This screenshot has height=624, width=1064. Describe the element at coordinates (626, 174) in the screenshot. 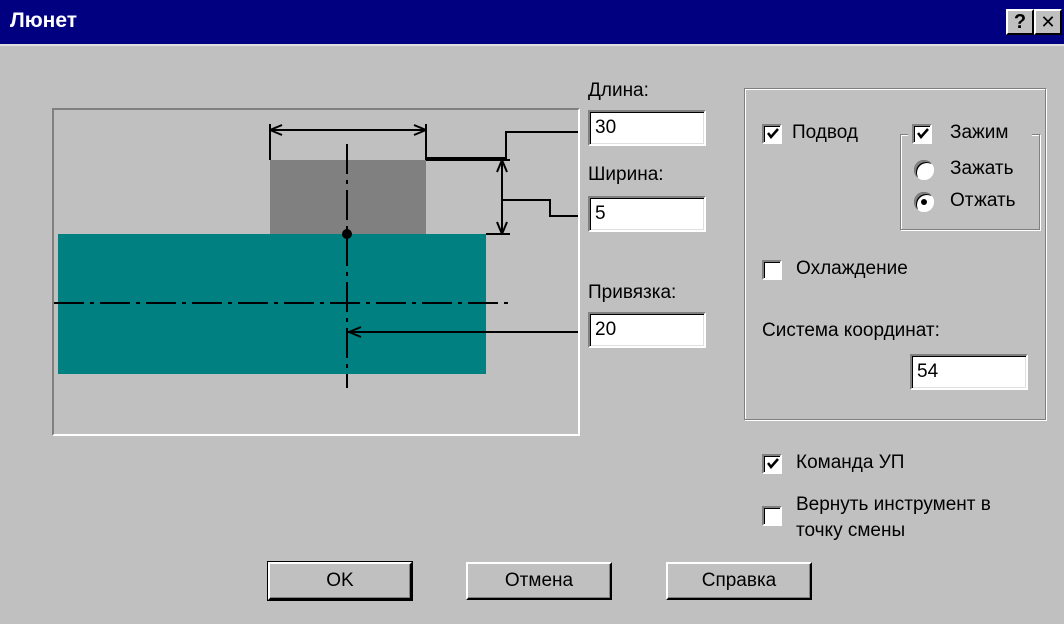

I see `width-label: Ширина:` at that location.